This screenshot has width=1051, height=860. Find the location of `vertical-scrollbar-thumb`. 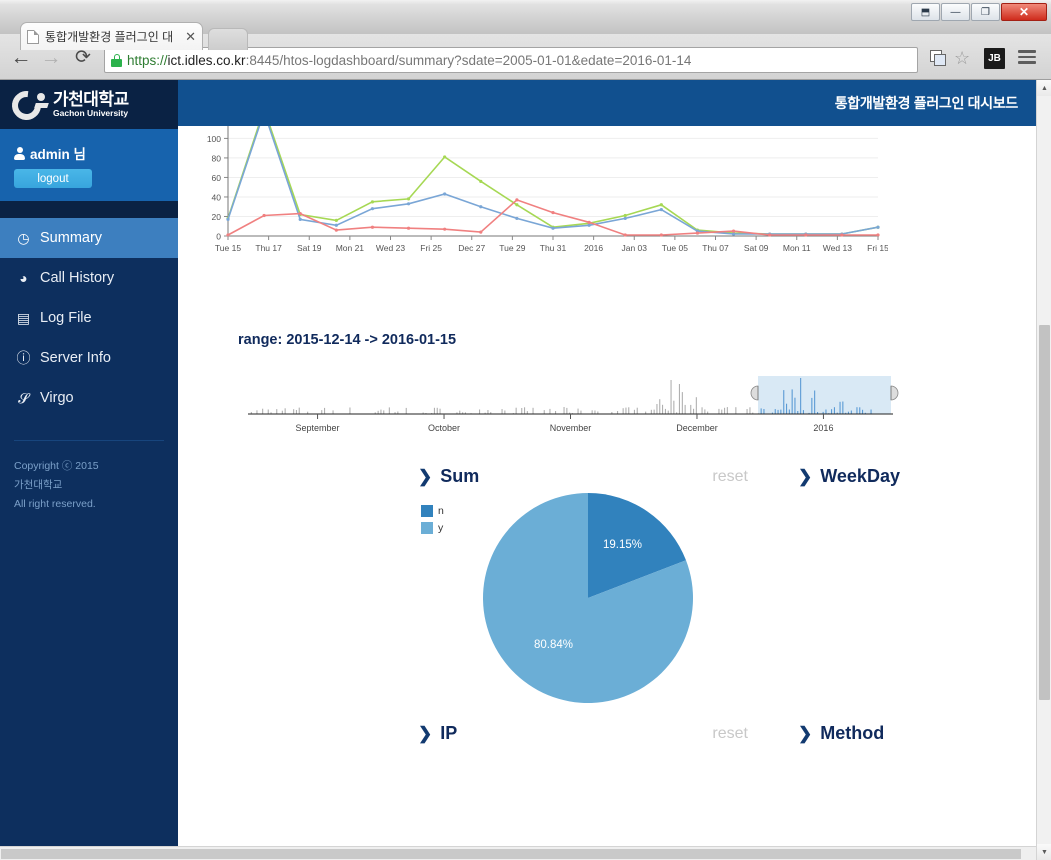

vertical-scrollbar-thumb is located at coordinates (1044, 512).